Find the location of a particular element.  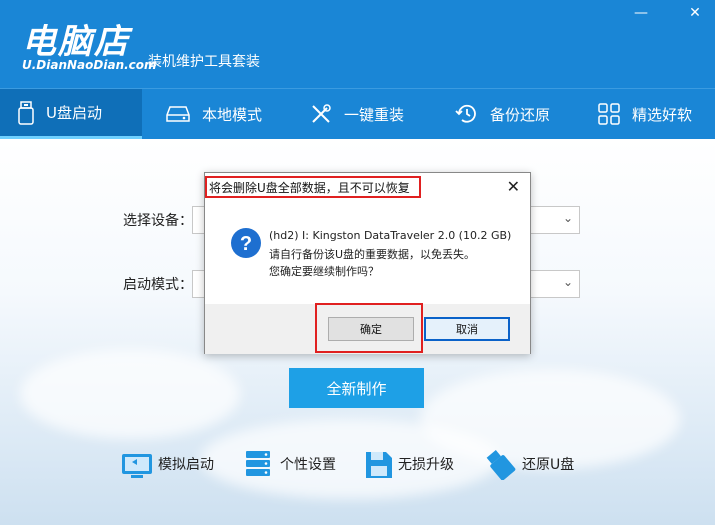

tool-restore-usb: 还原U盘 is located at coordinates (529, 464).